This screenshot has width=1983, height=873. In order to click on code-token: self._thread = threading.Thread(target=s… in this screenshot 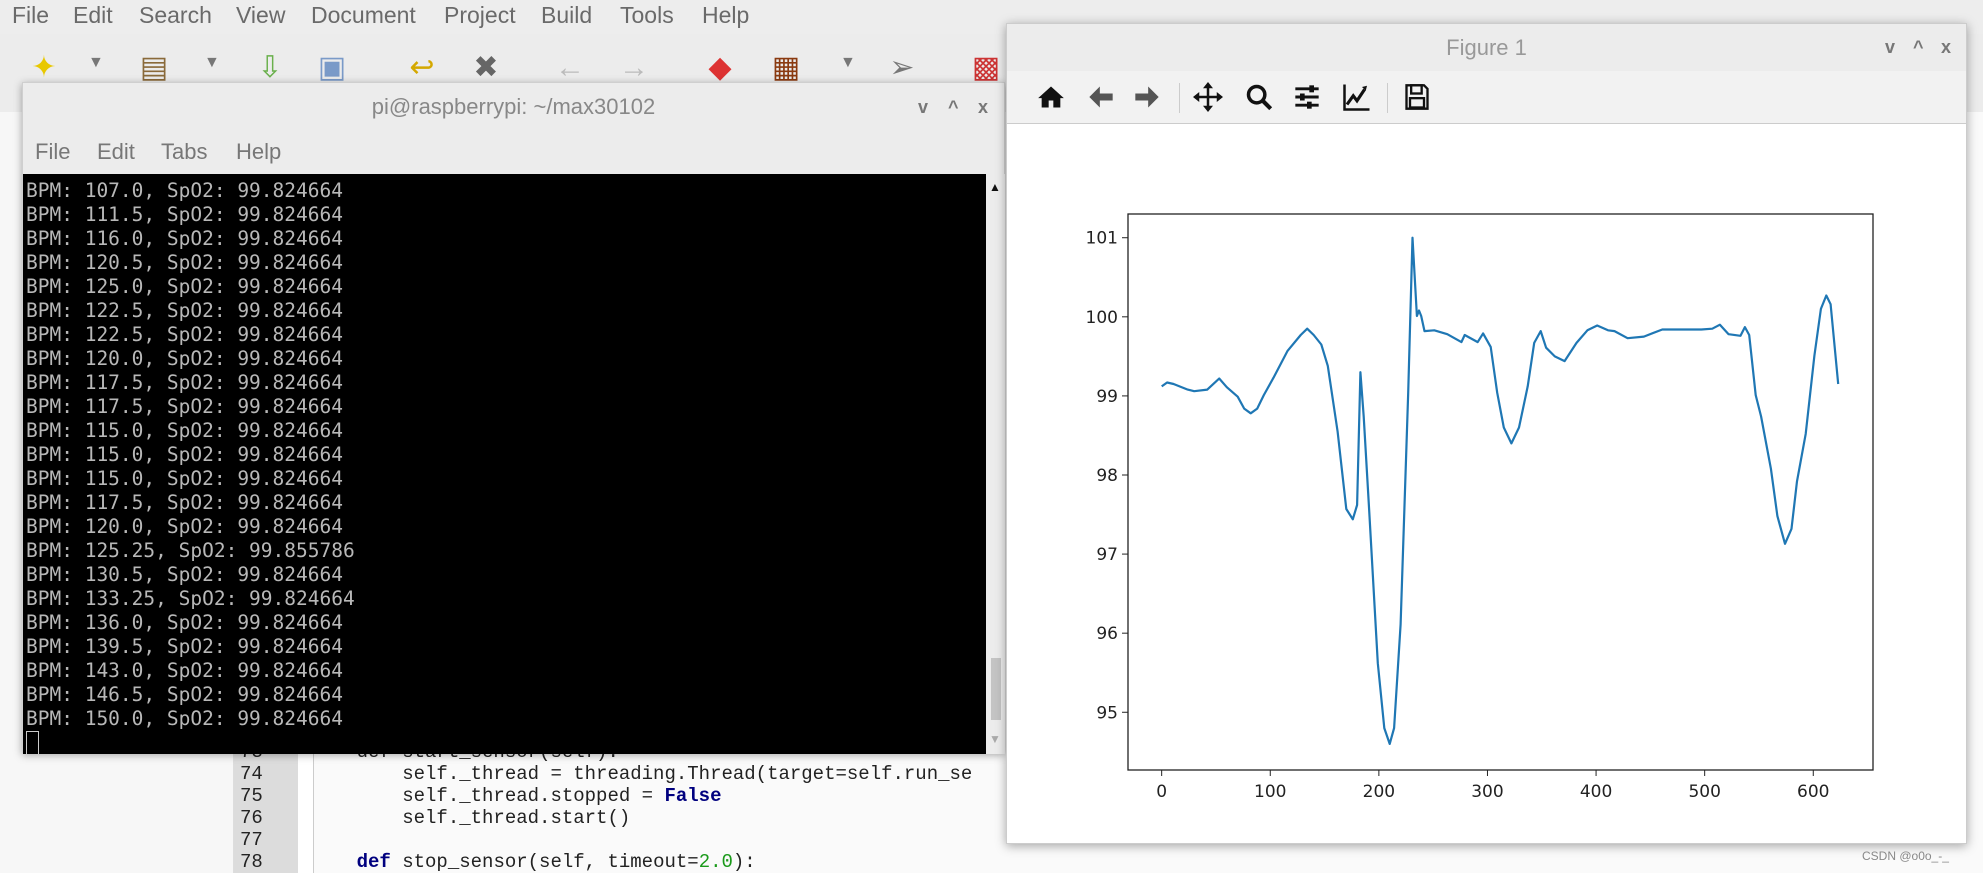, I will do `click(642, 774)`.